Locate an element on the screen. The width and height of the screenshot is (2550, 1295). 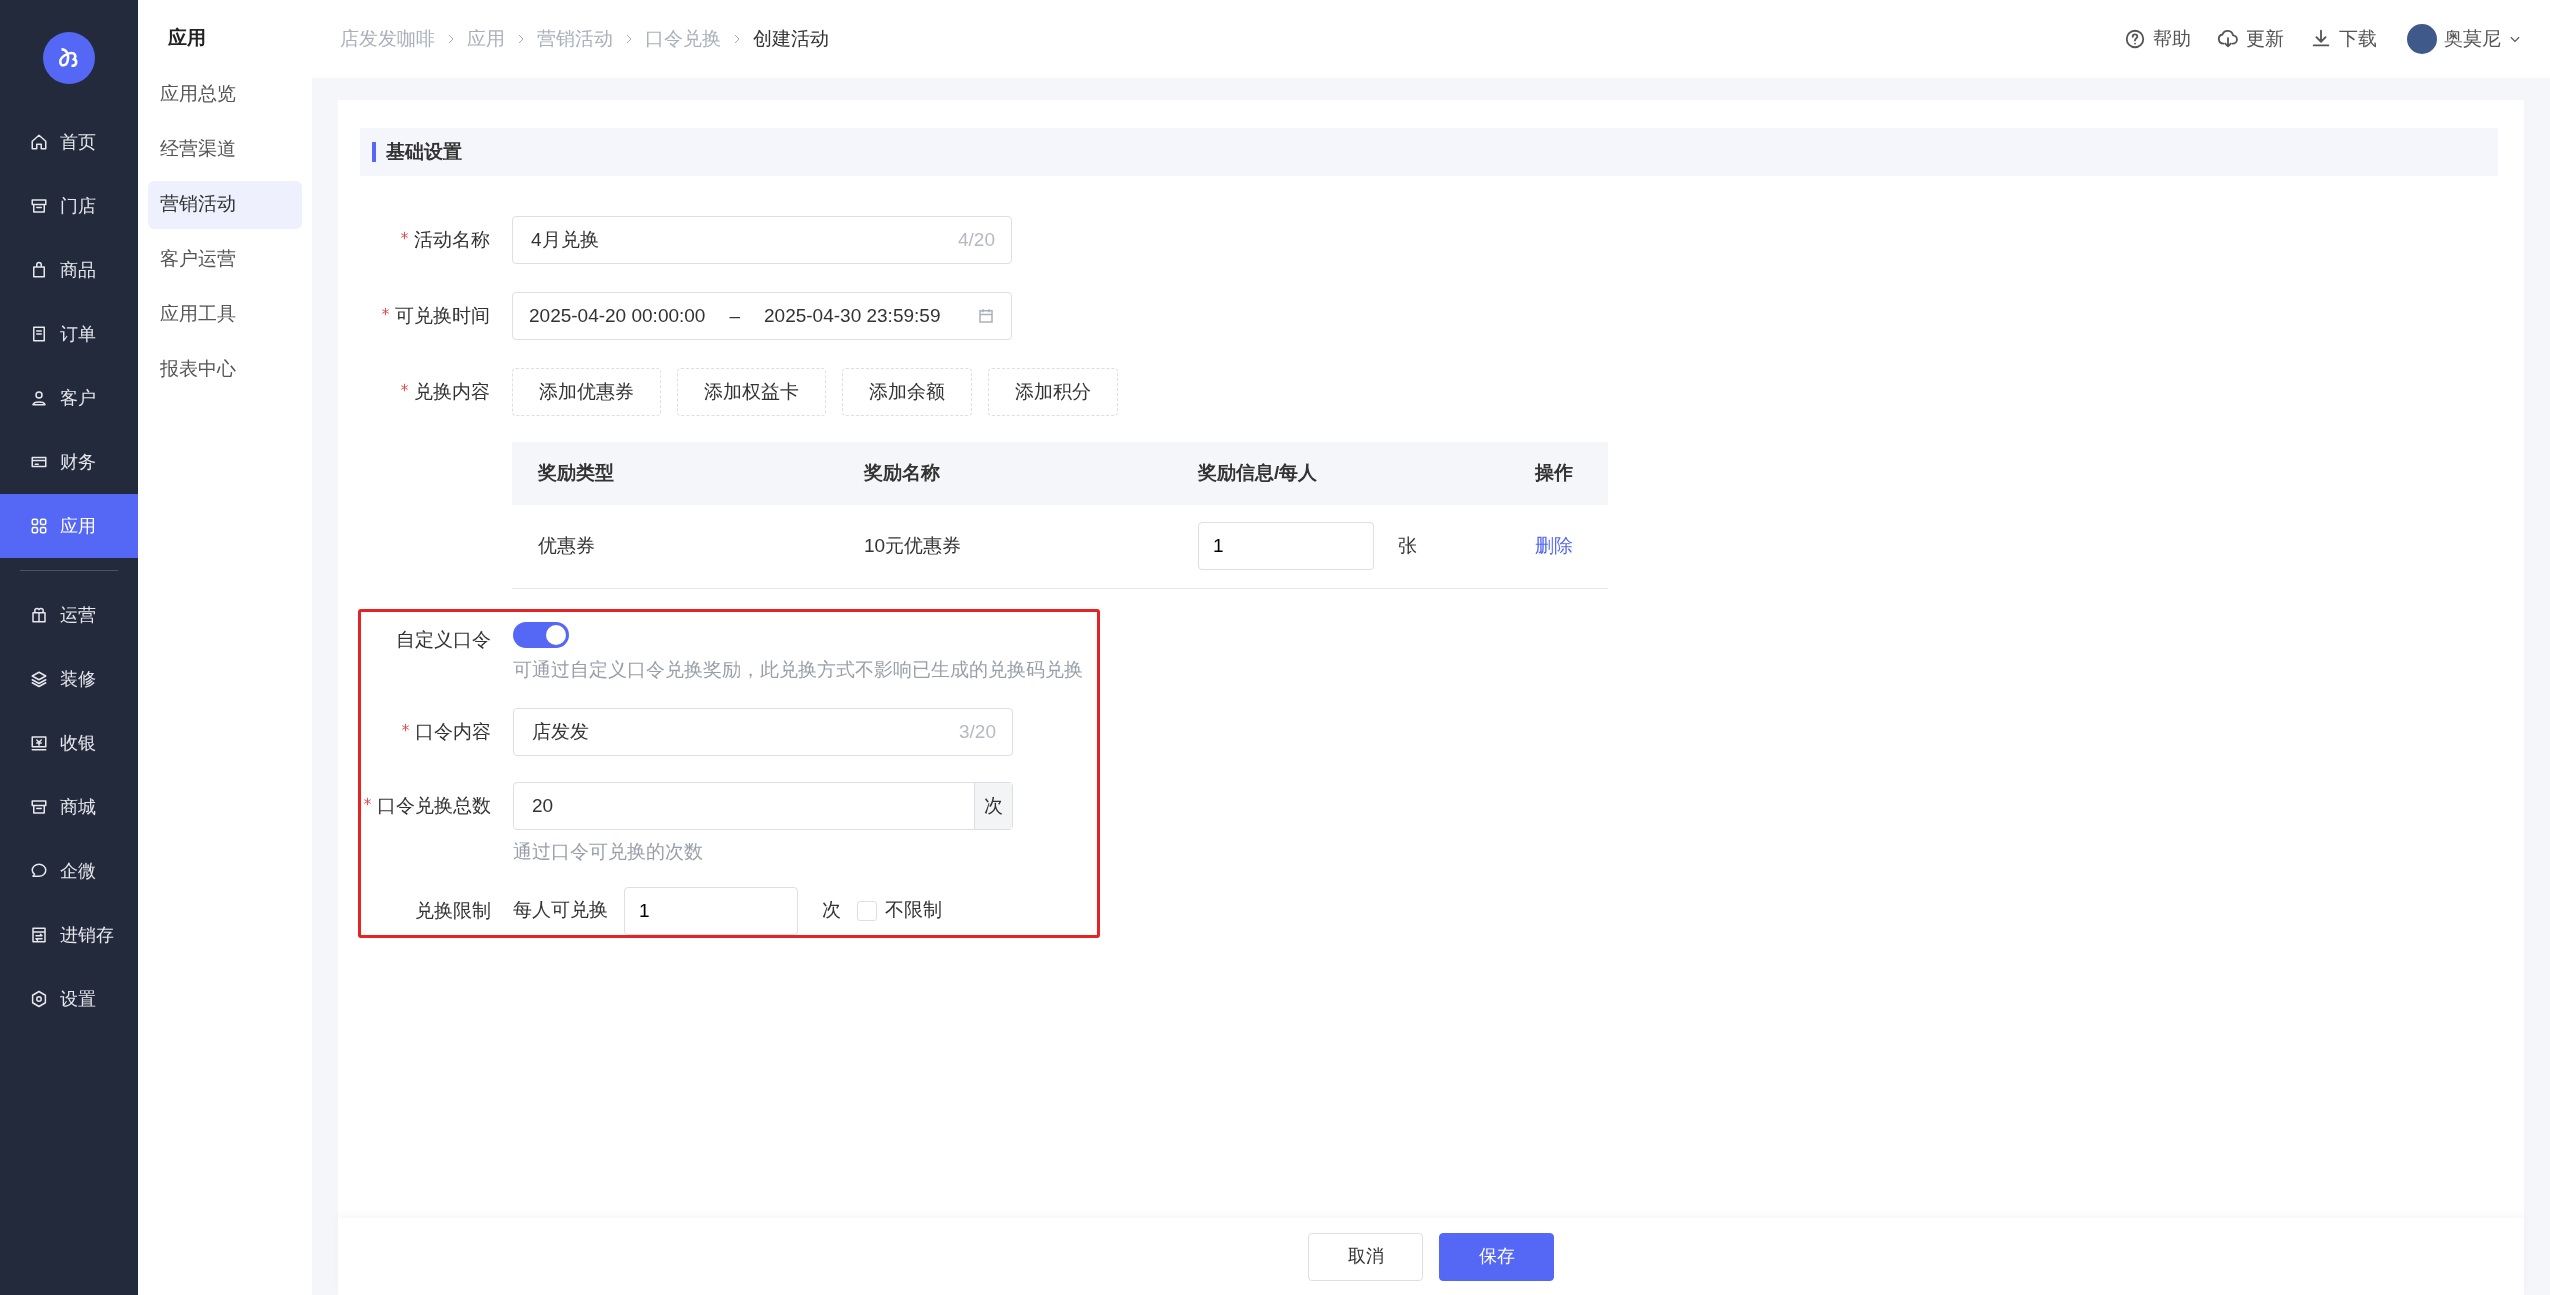
quantity-field: 1 is located at coordinates (1286, 546).